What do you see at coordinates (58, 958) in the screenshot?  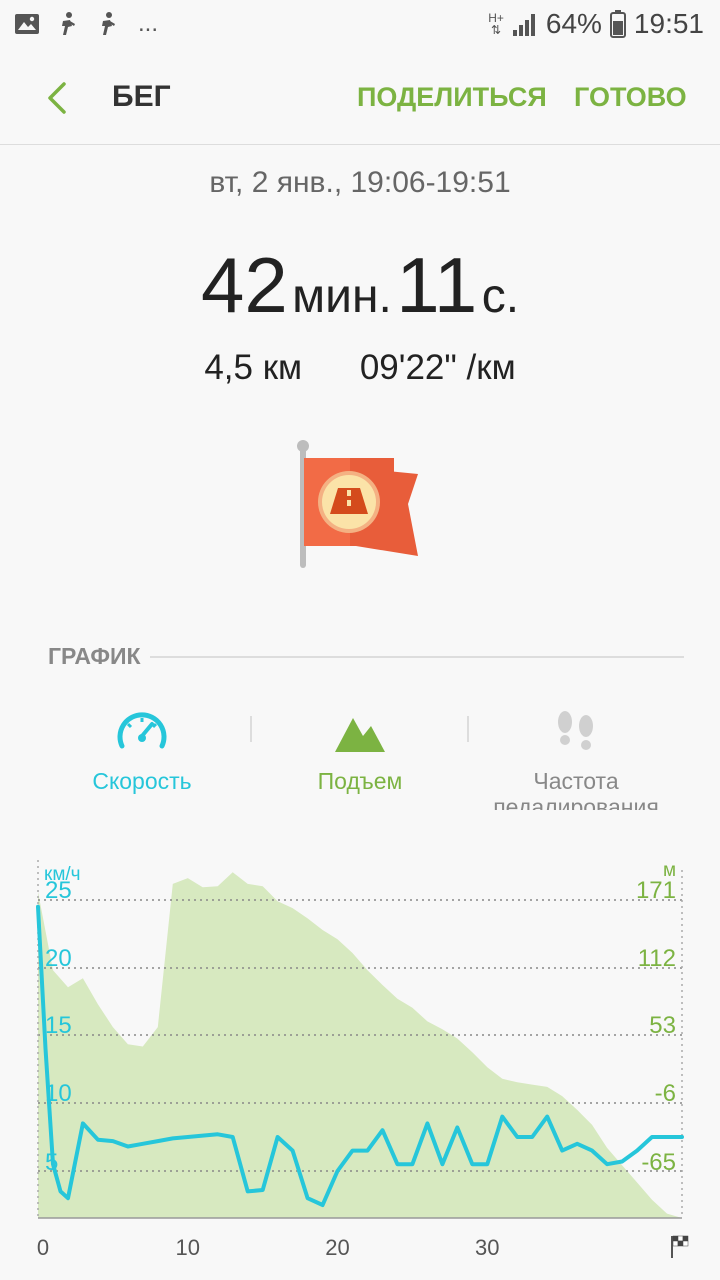 I see `left-tick-label: 20` at bounding box center [58, 958].